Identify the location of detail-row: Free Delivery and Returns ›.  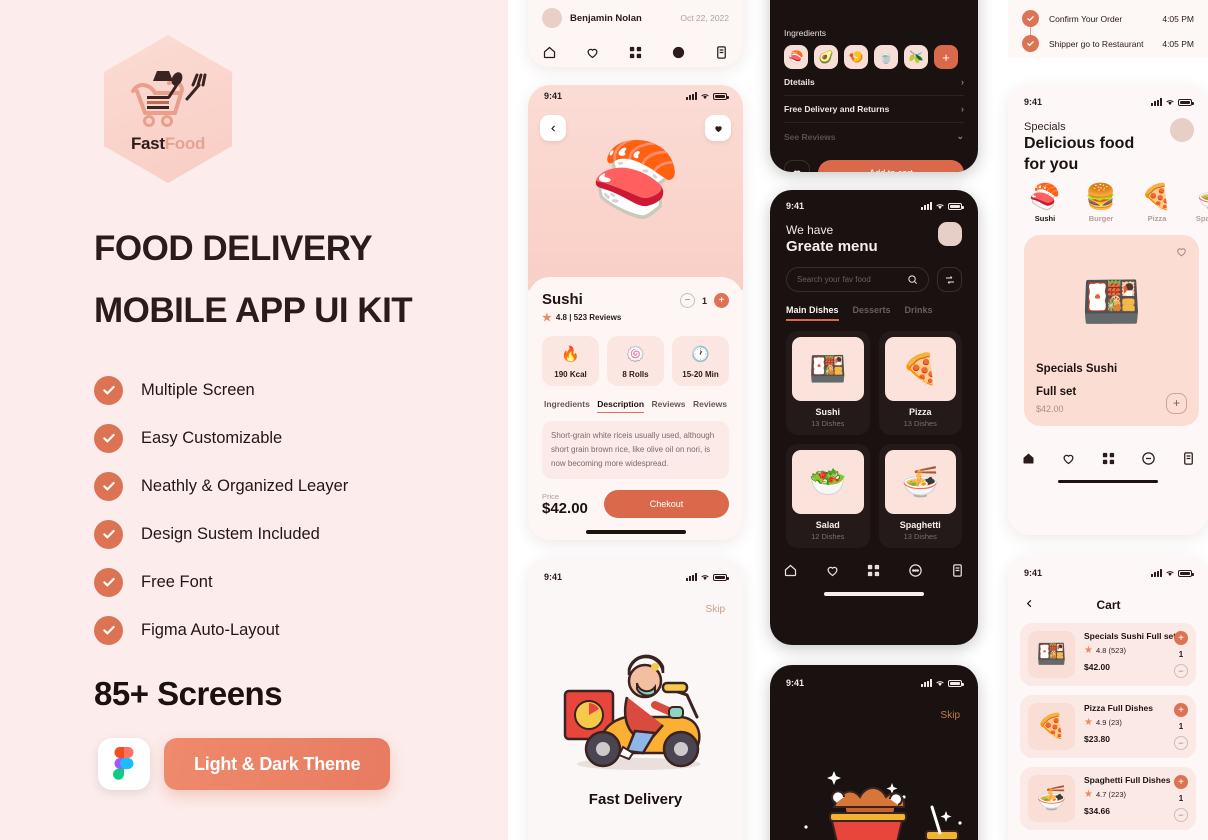
(874, 109).